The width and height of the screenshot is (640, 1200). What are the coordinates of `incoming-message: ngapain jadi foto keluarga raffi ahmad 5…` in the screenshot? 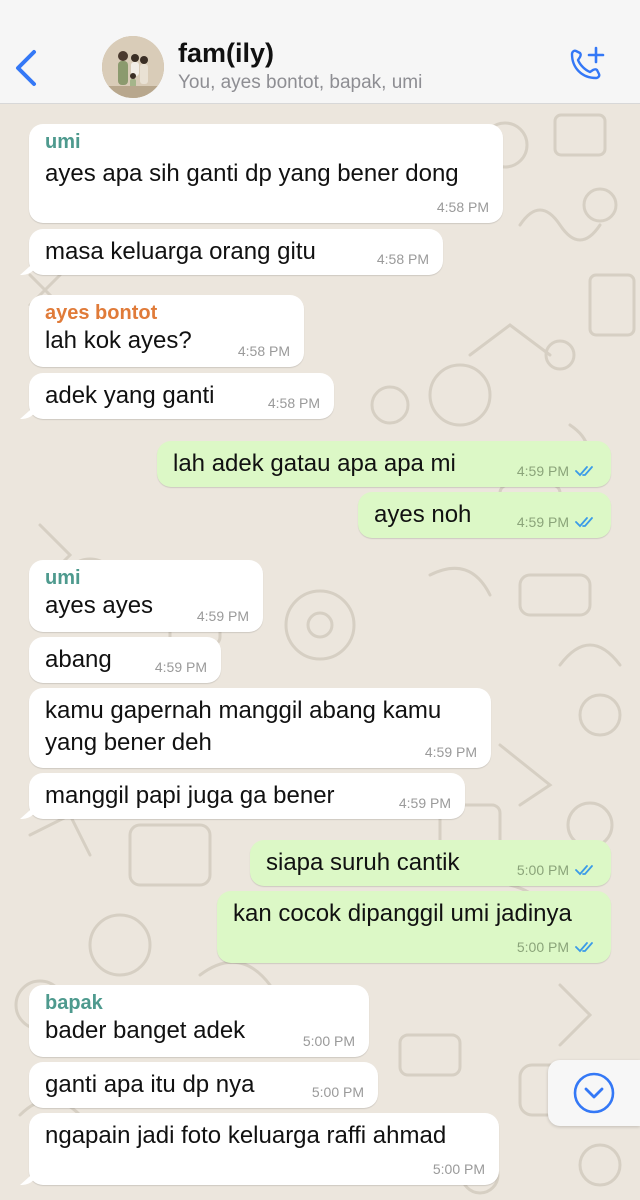 It's located at (264, 1149).